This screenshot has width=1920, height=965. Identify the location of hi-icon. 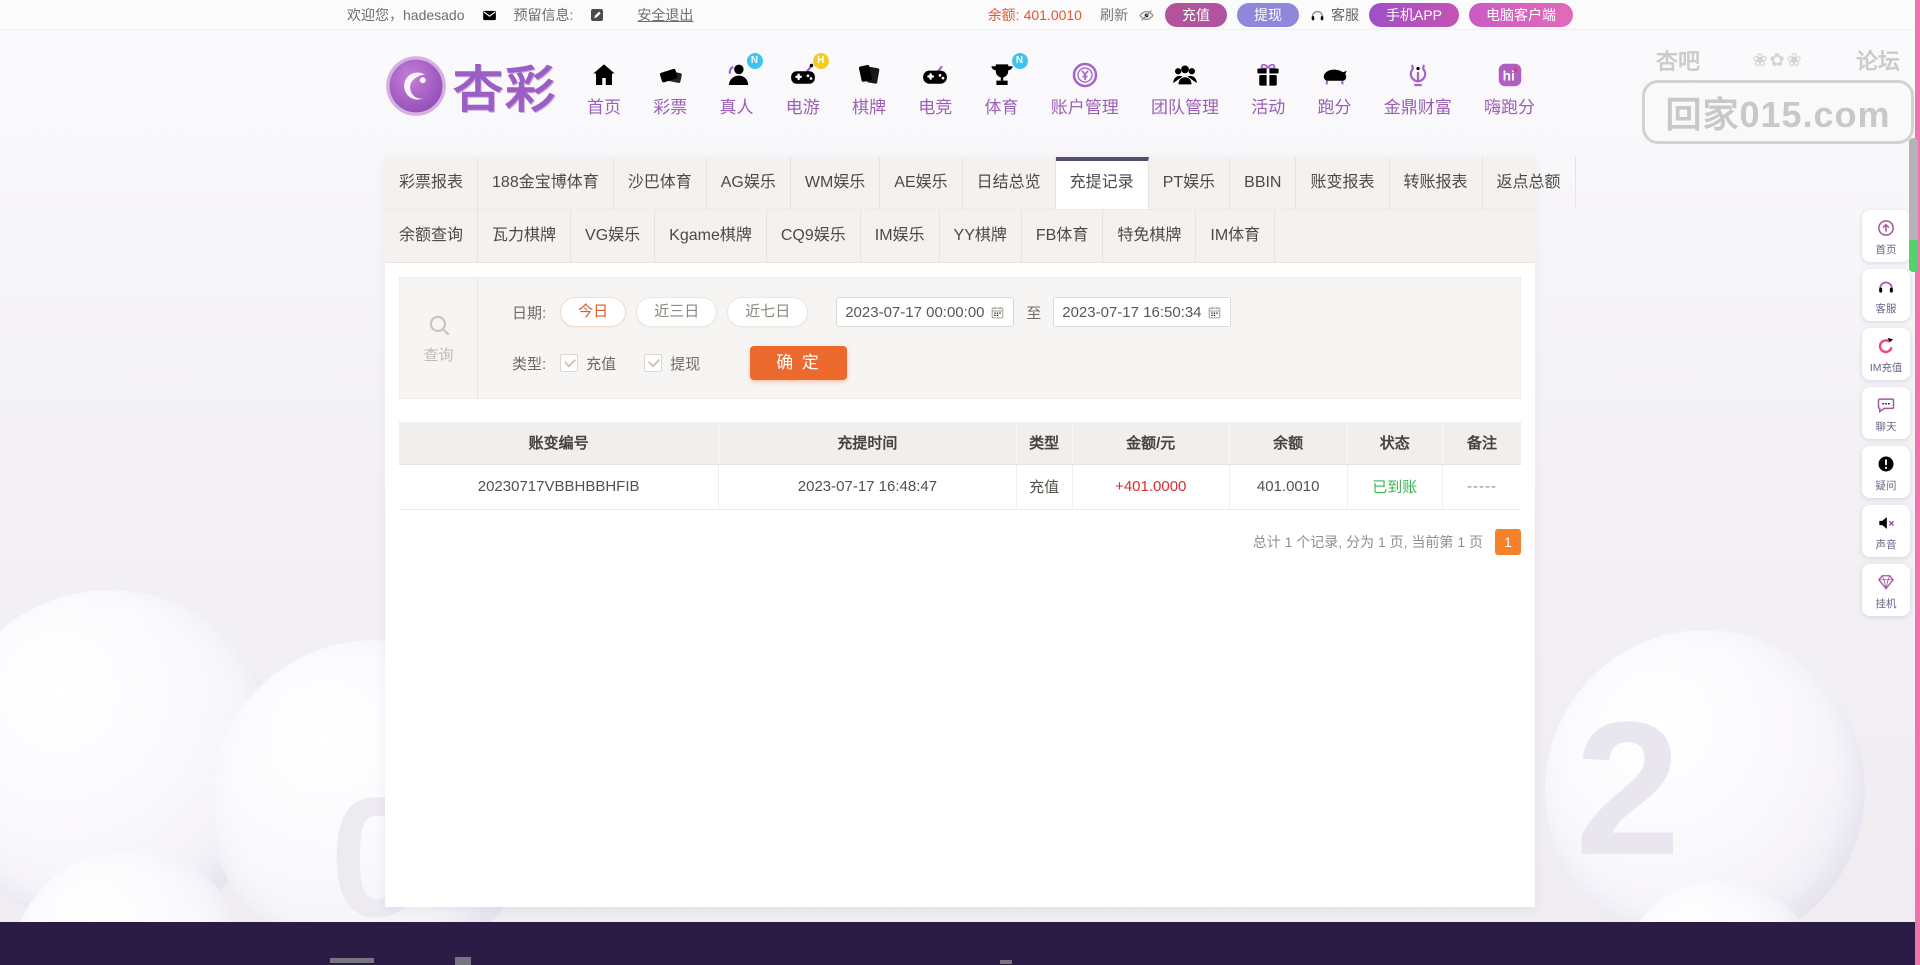
(1510, 75).